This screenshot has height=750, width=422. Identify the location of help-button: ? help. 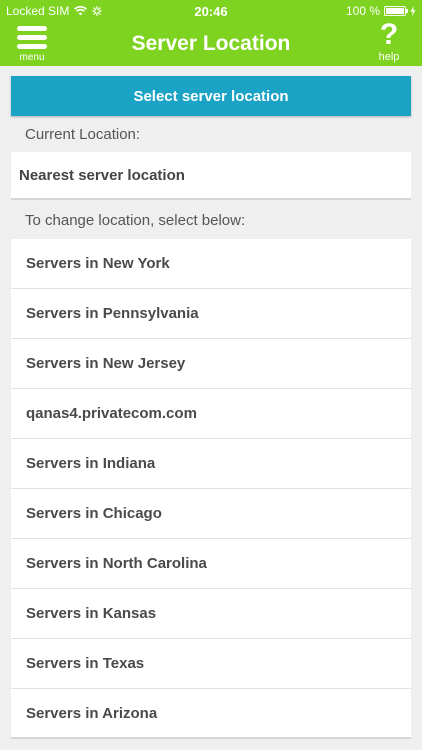
(389, 43).